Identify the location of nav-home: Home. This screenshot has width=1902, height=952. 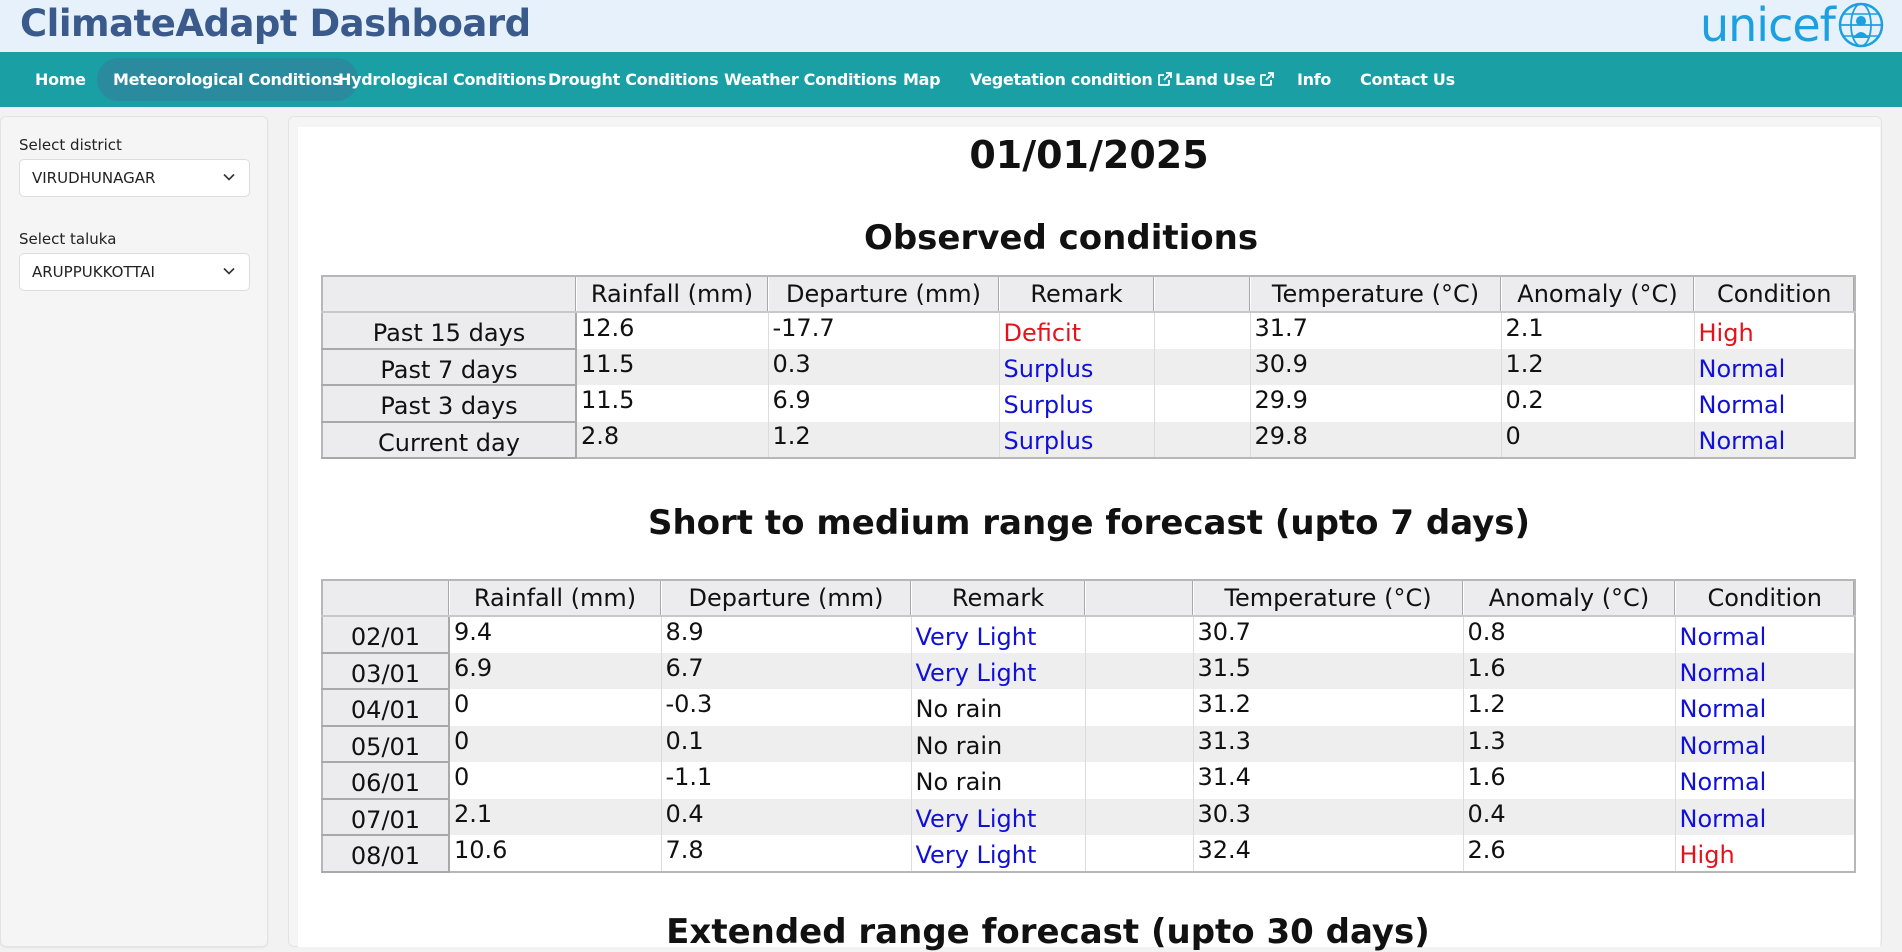
(60, 79).